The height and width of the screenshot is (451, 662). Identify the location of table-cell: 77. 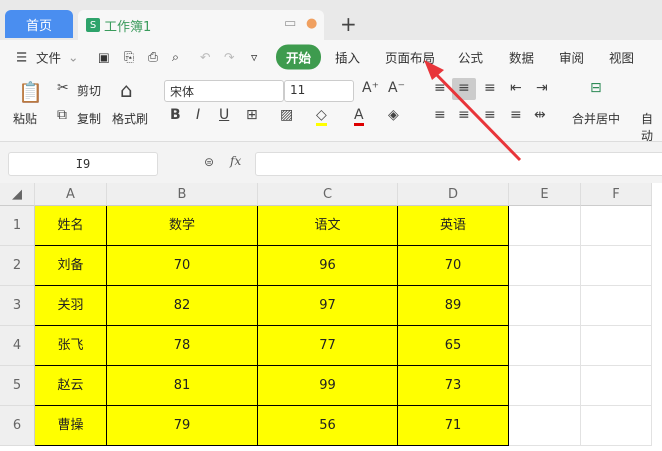
(328, 346).